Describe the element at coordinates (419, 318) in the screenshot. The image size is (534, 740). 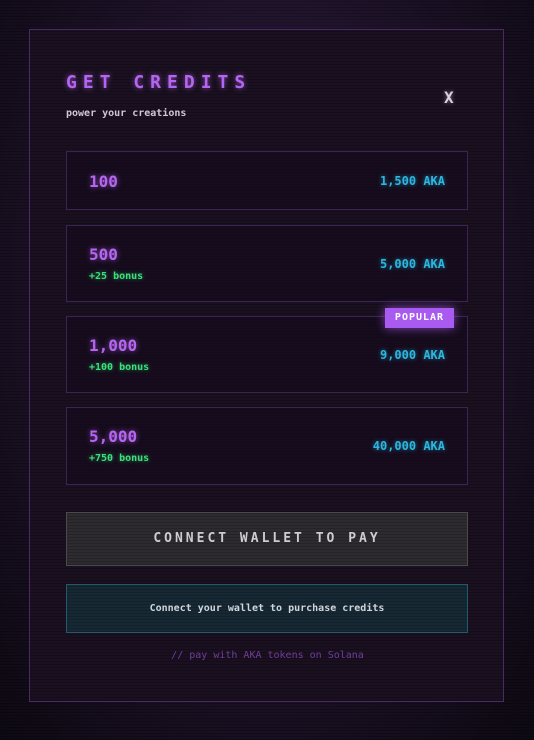
I see `popular-badge: POPULAR` at that location.